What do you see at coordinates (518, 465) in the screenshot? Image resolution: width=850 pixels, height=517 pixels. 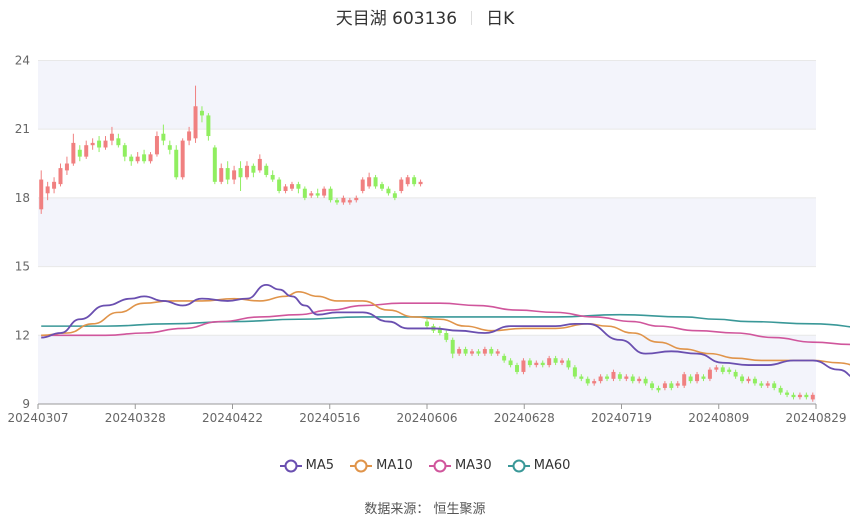 I see `legend-marker-ma60` at bounding box center [518, 465].